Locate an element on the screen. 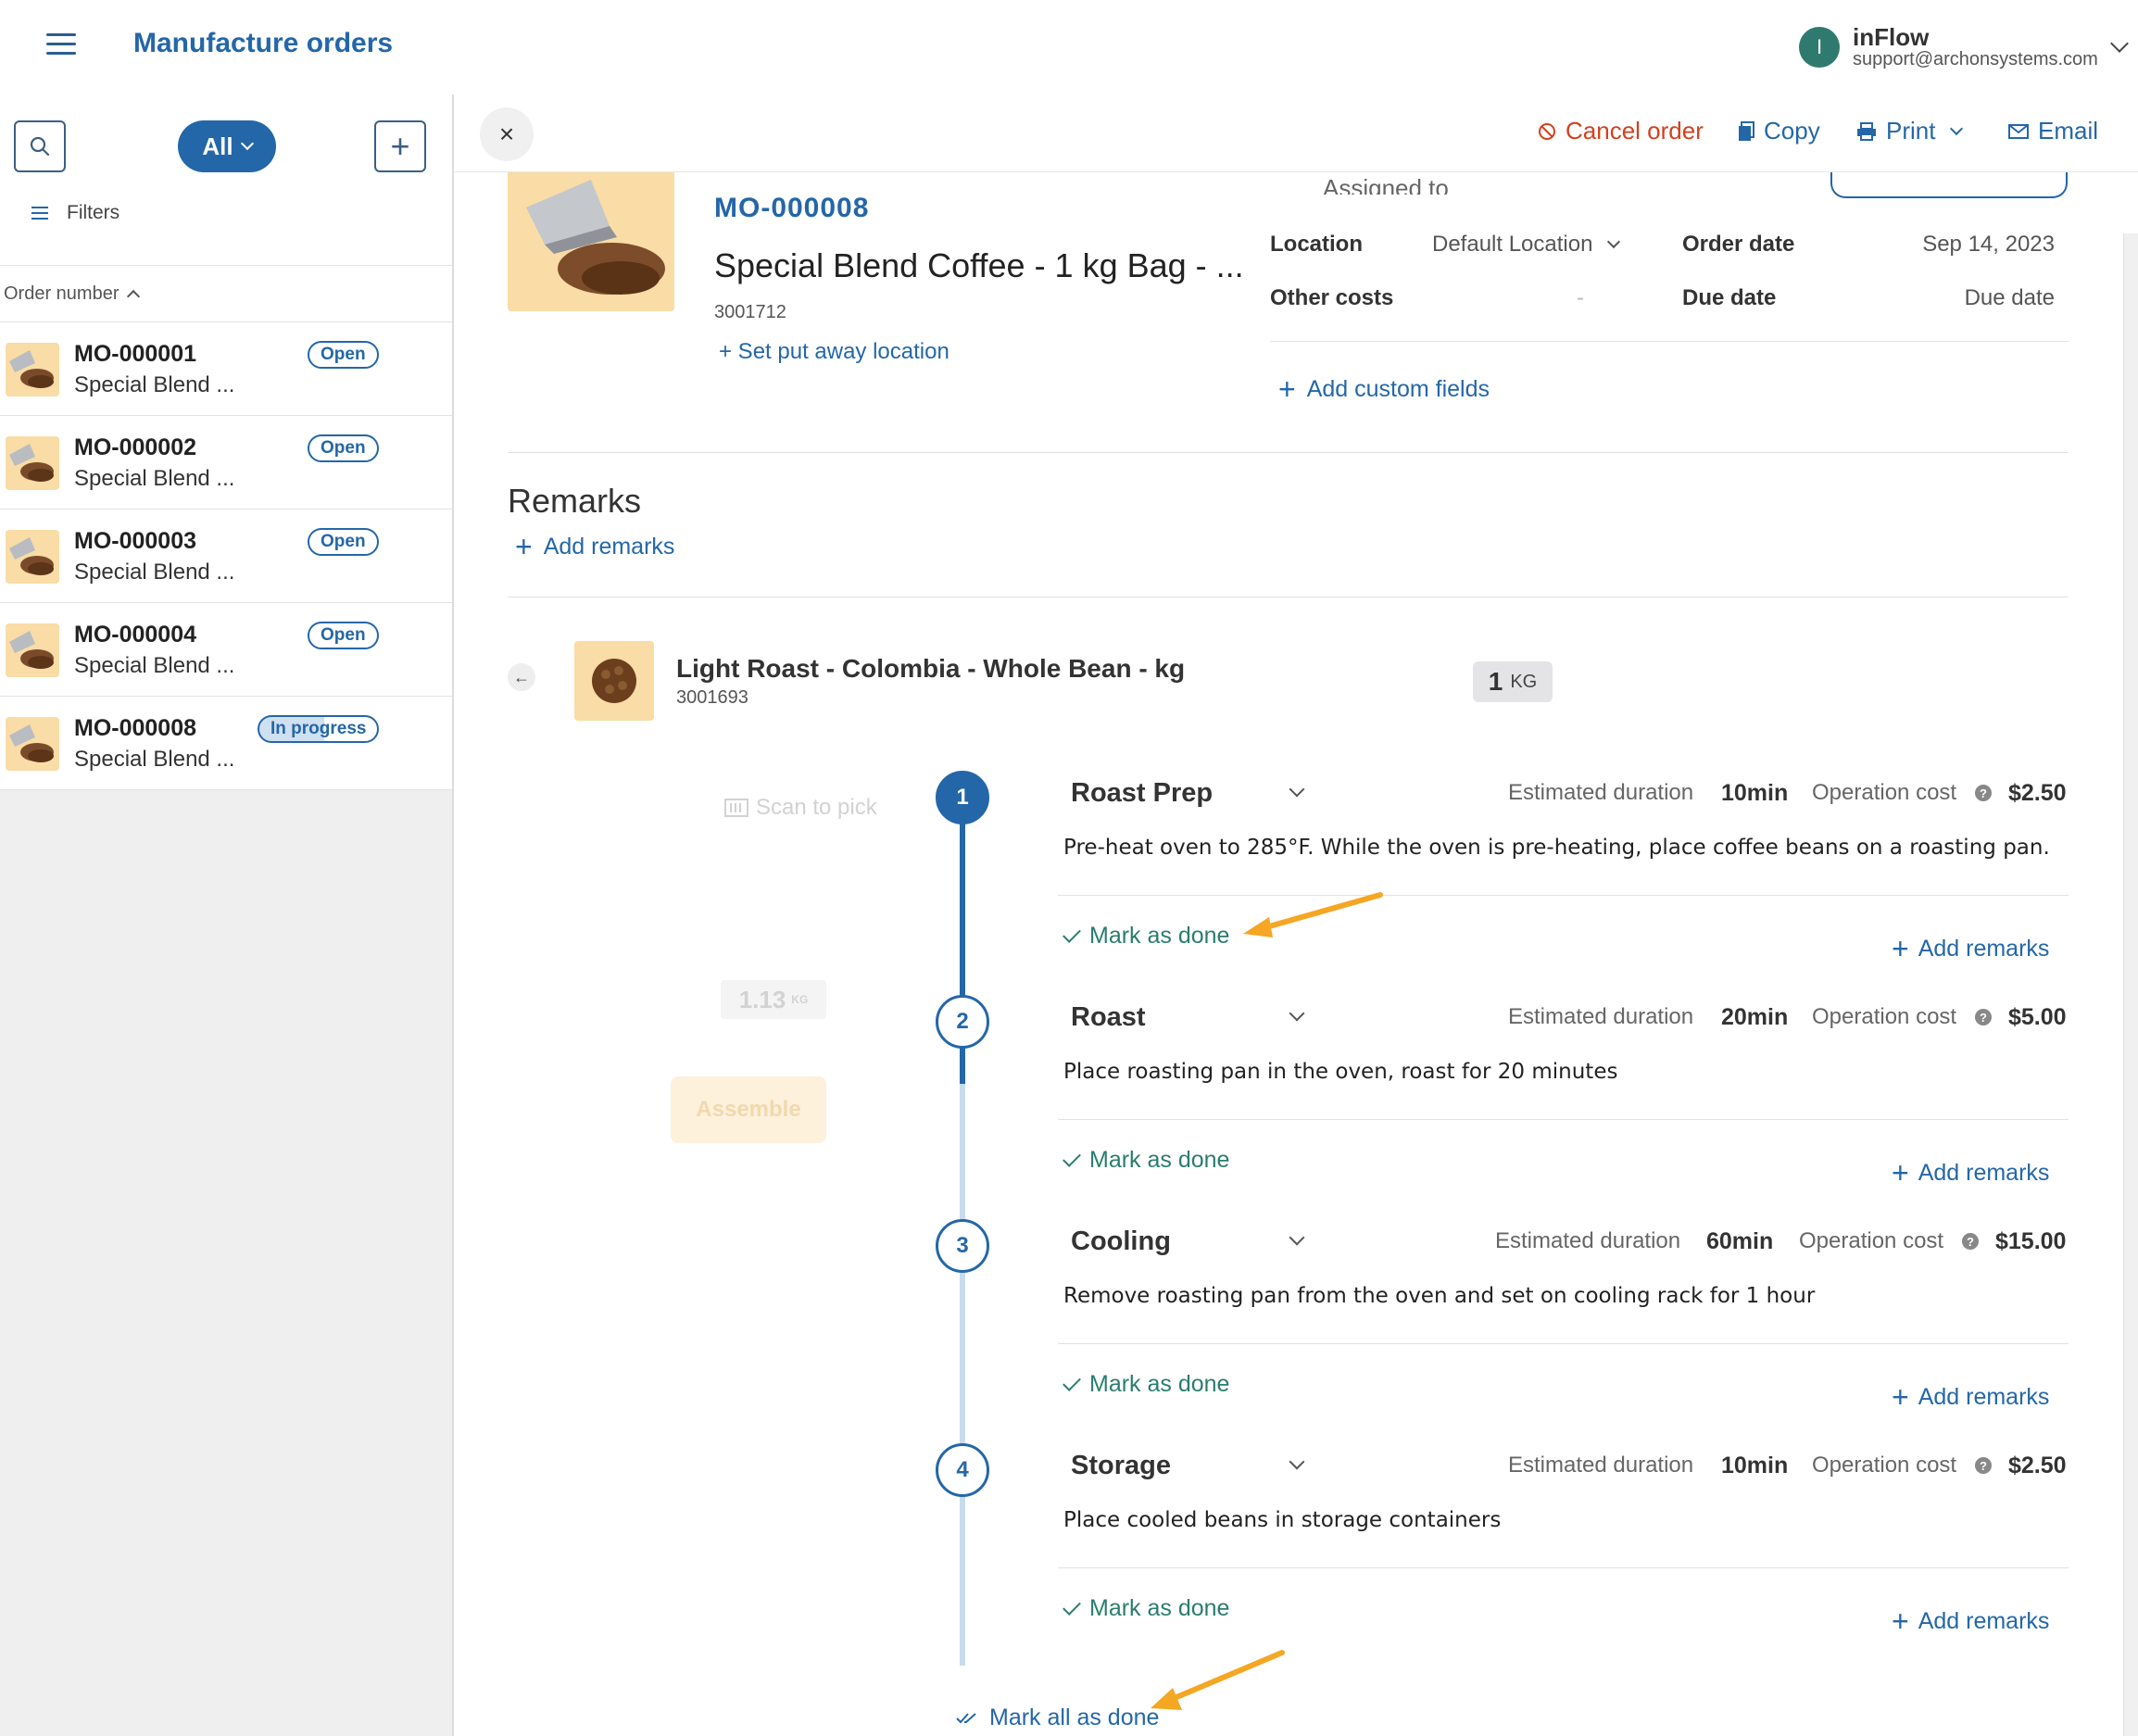 This screenshot has width=2138, height=1736. mark-all-as-done-button: Mark all as done is located at coordinates (1057, 1718).